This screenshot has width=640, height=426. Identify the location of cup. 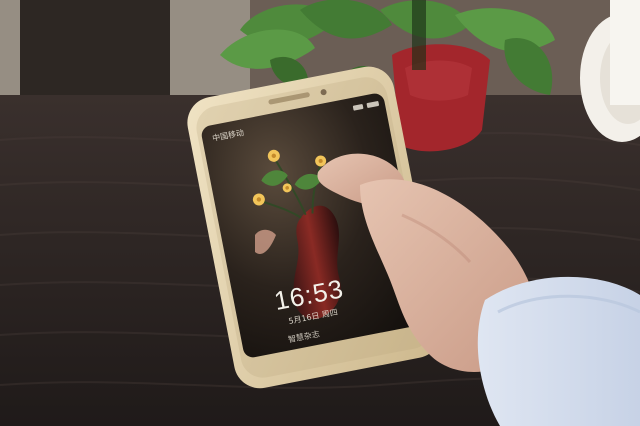
(625, 52).